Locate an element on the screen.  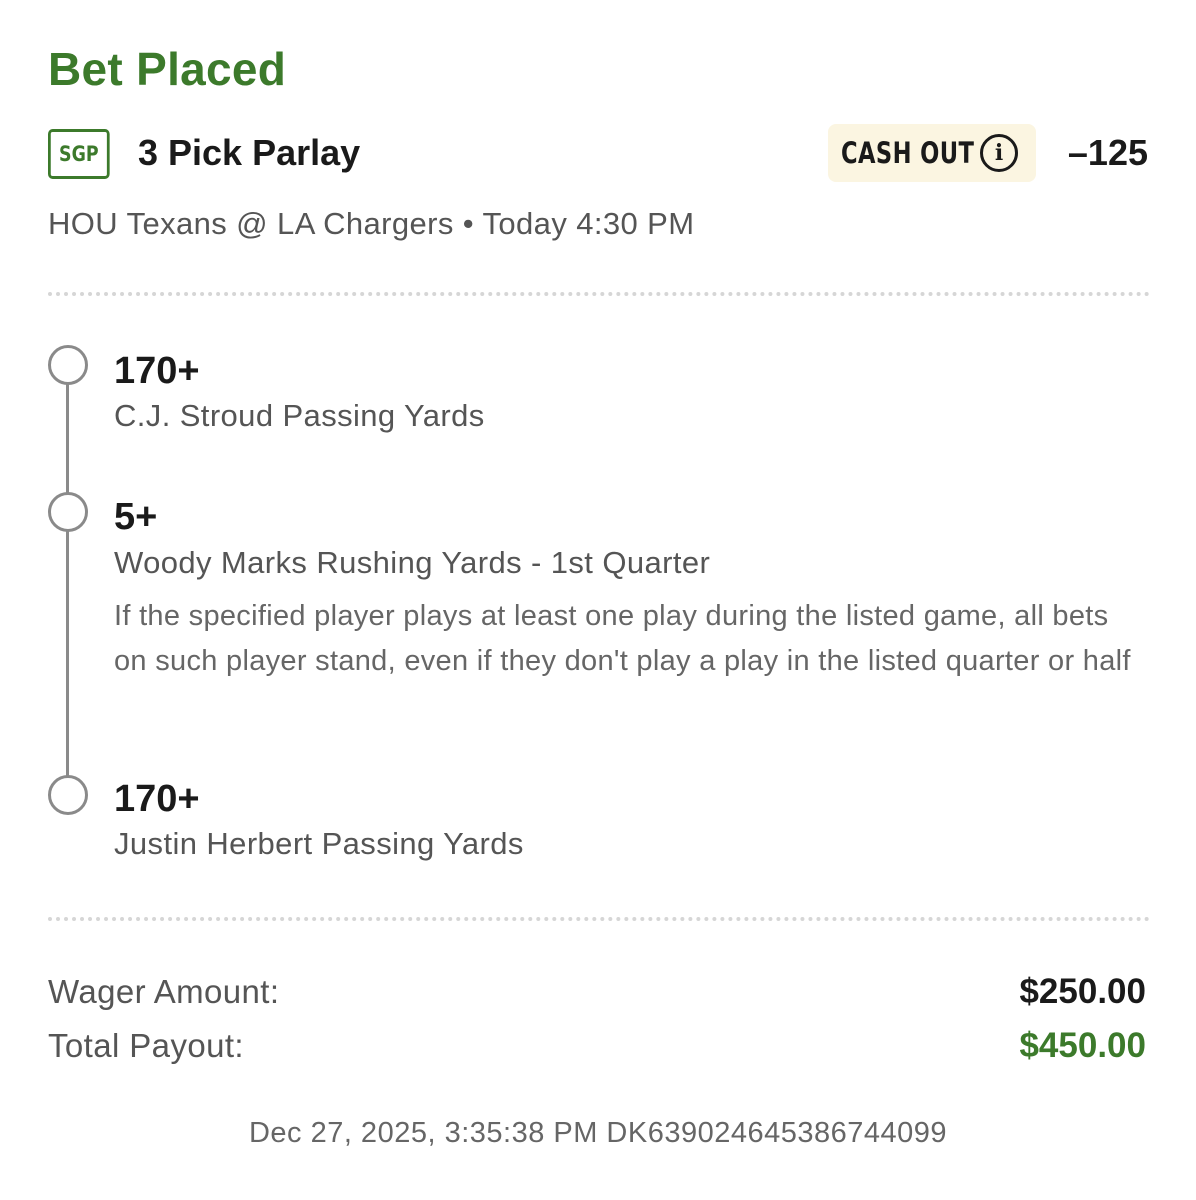
total-payout-label: Total Payout: is located at coordinates (146, 1045).